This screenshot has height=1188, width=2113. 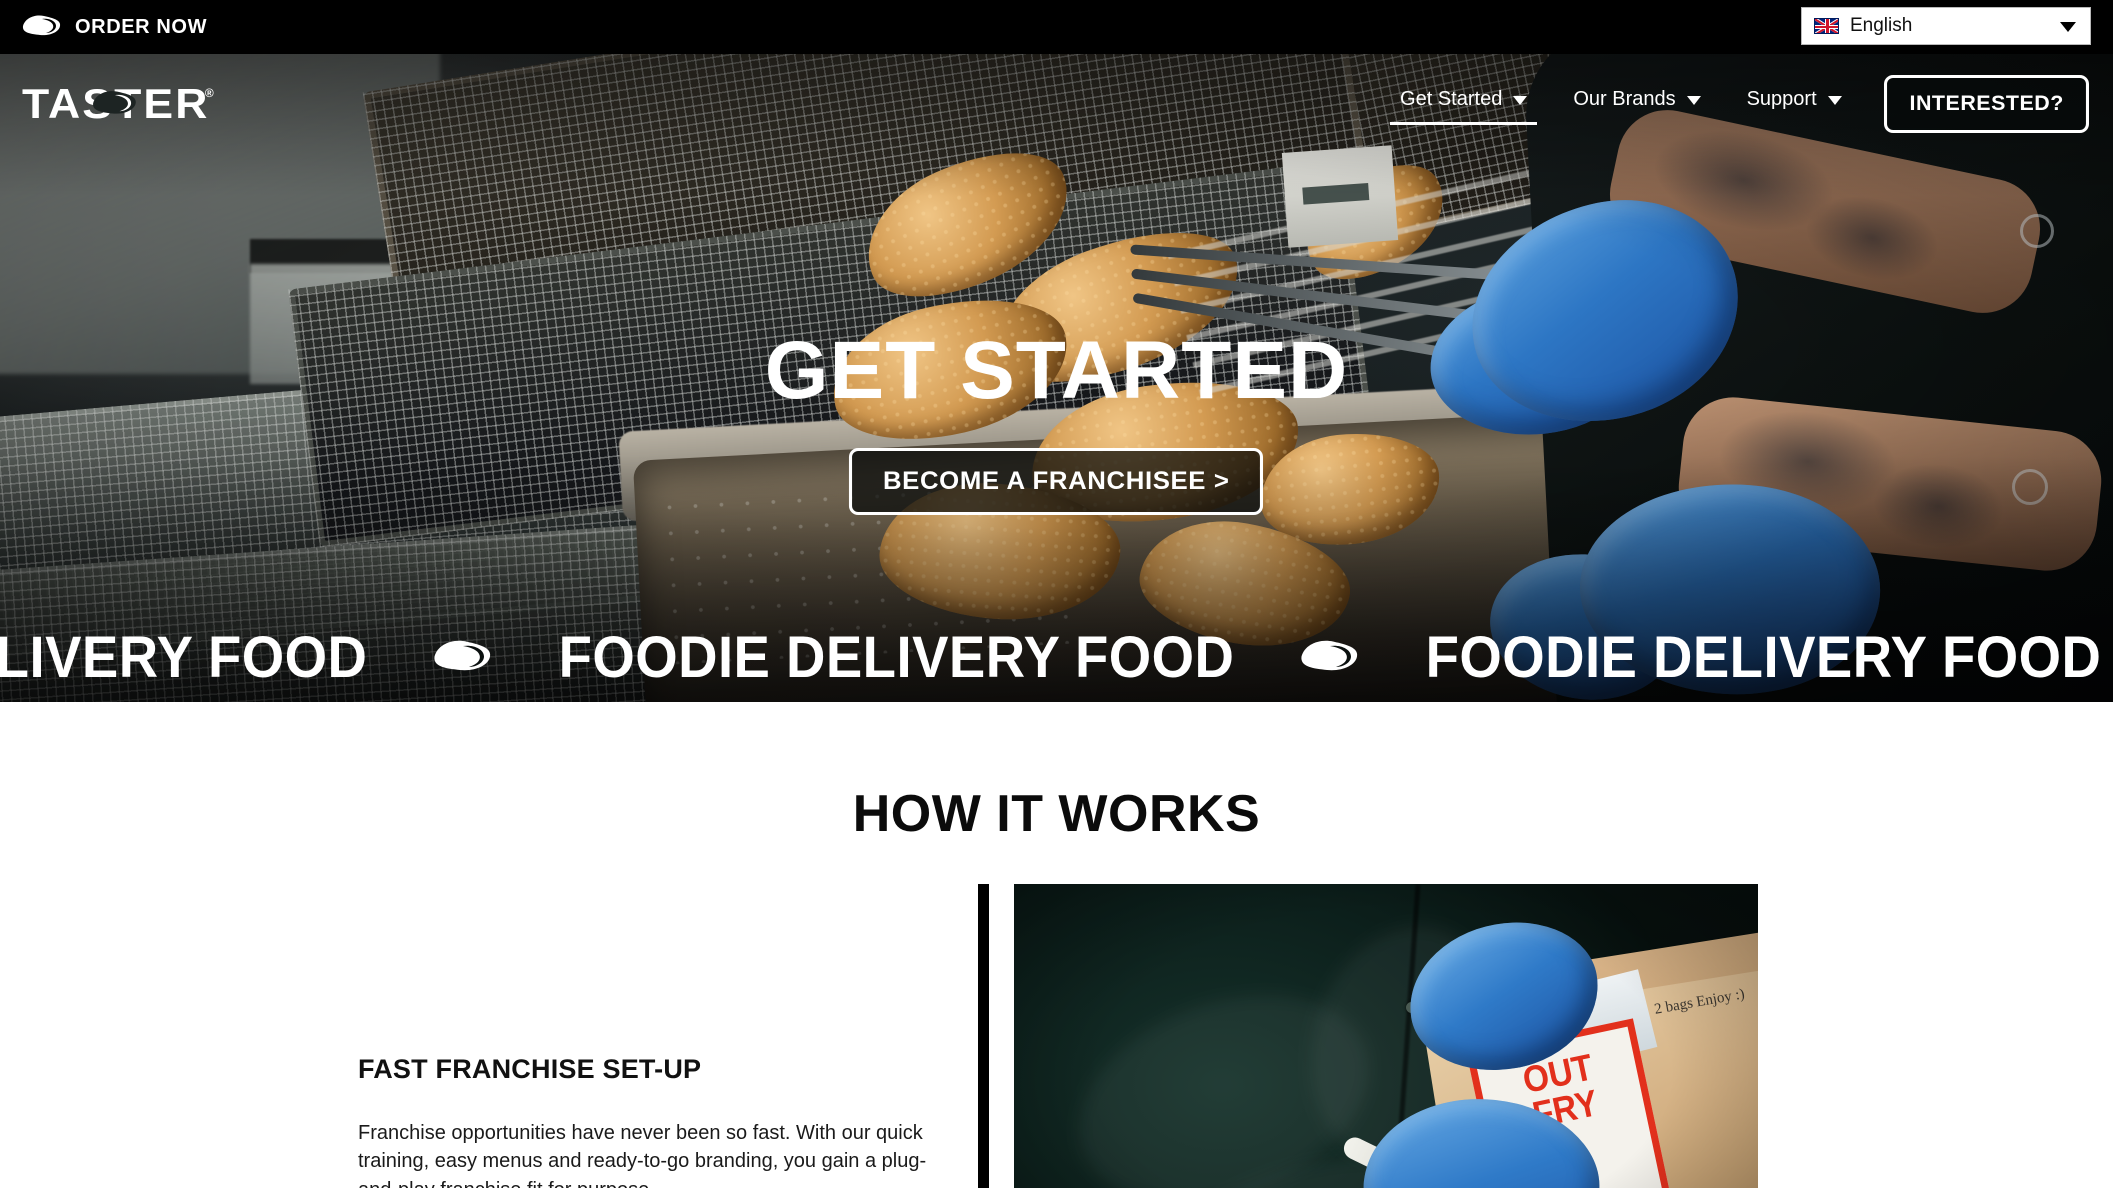 What do you see at coordinates (1881, 25) in the screenshot?
I see `language-label: English` at bounding box center [1881, 25].